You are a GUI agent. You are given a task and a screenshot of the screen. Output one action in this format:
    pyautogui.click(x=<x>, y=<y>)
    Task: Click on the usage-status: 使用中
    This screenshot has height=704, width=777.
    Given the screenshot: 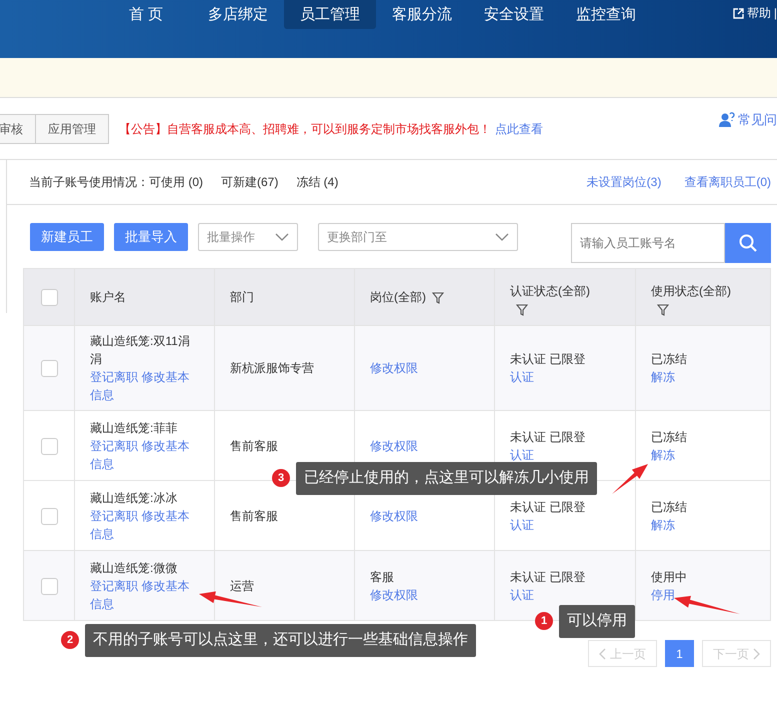 What is the action you would take?
    pyautogui.click(x=669, y=577)
    